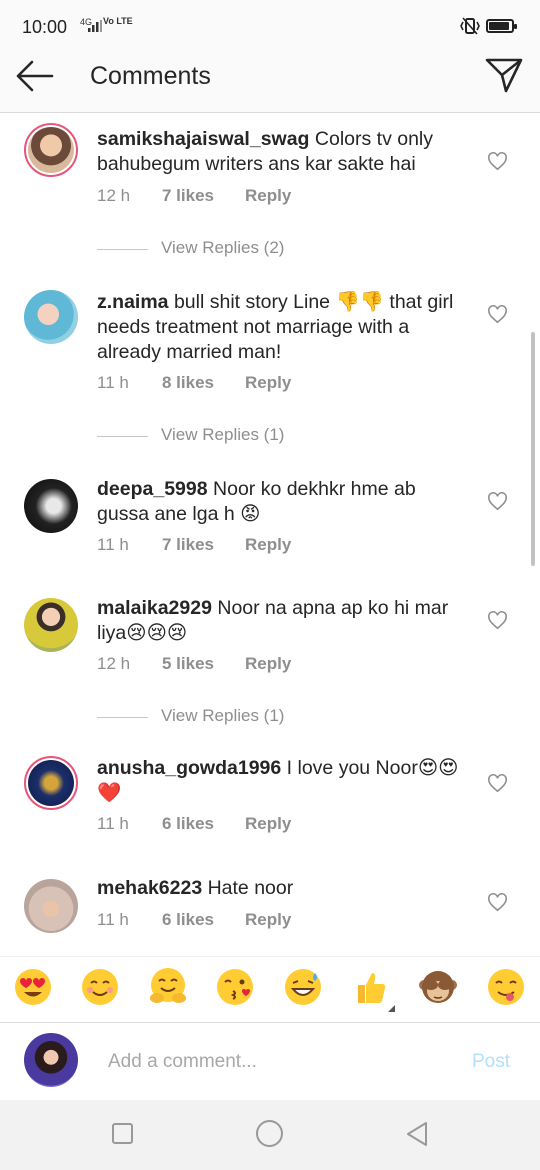 This screenshot has width=540, height=1170. What do you see at coordinates (533, 449) in the screenshot?
I see `scrollbar` at bounding box center [533, 449].